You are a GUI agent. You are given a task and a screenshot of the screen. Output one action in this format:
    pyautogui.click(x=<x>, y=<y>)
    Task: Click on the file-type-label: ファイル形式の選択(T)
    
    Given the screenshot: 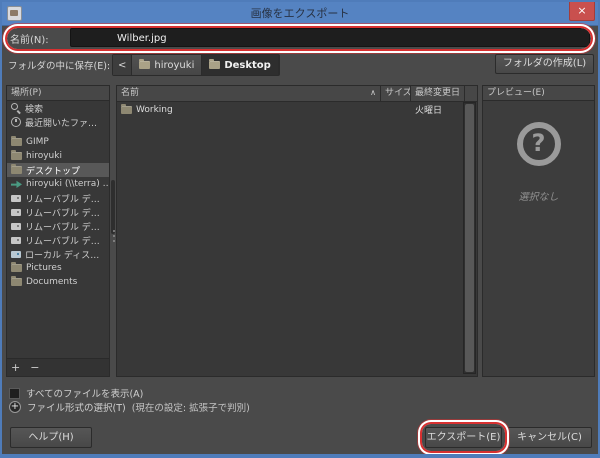 What is the action you would take?
    pyautogui.click(x=76, y=408)
    